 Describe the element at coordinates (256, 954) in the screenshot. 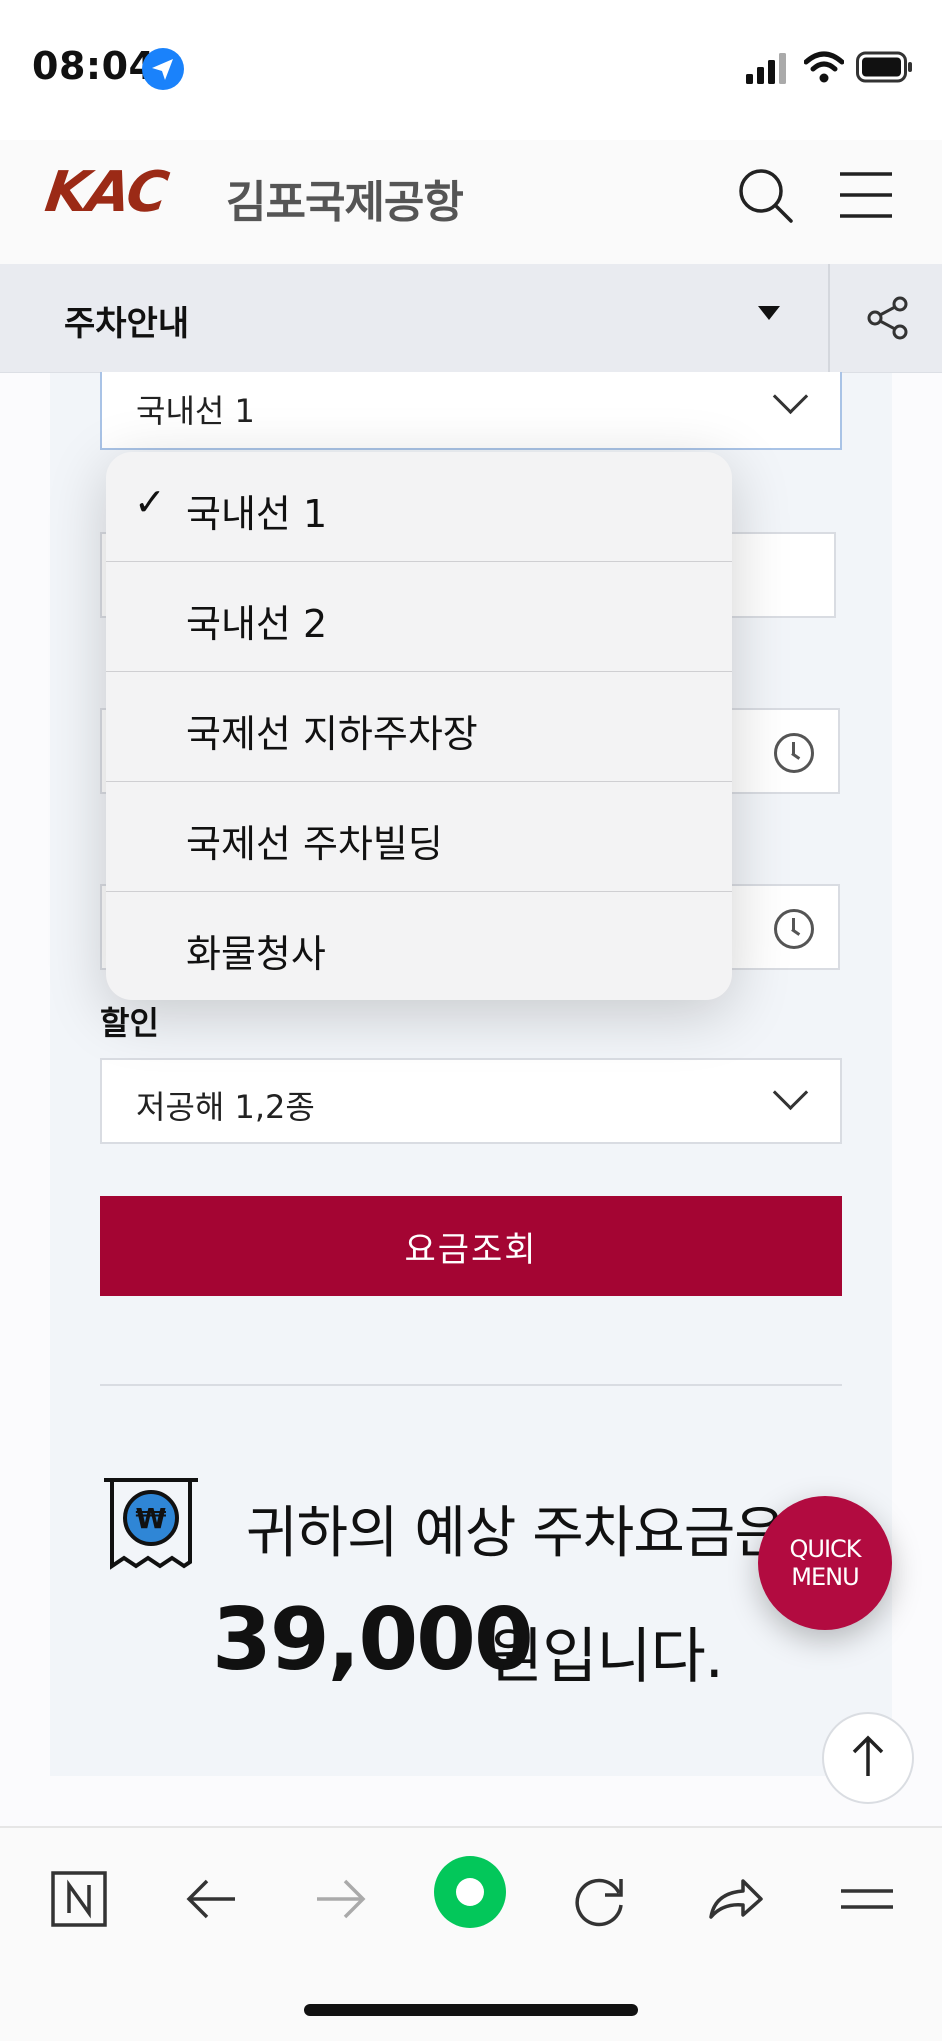

I see `option-label: 화물청사` at that location.